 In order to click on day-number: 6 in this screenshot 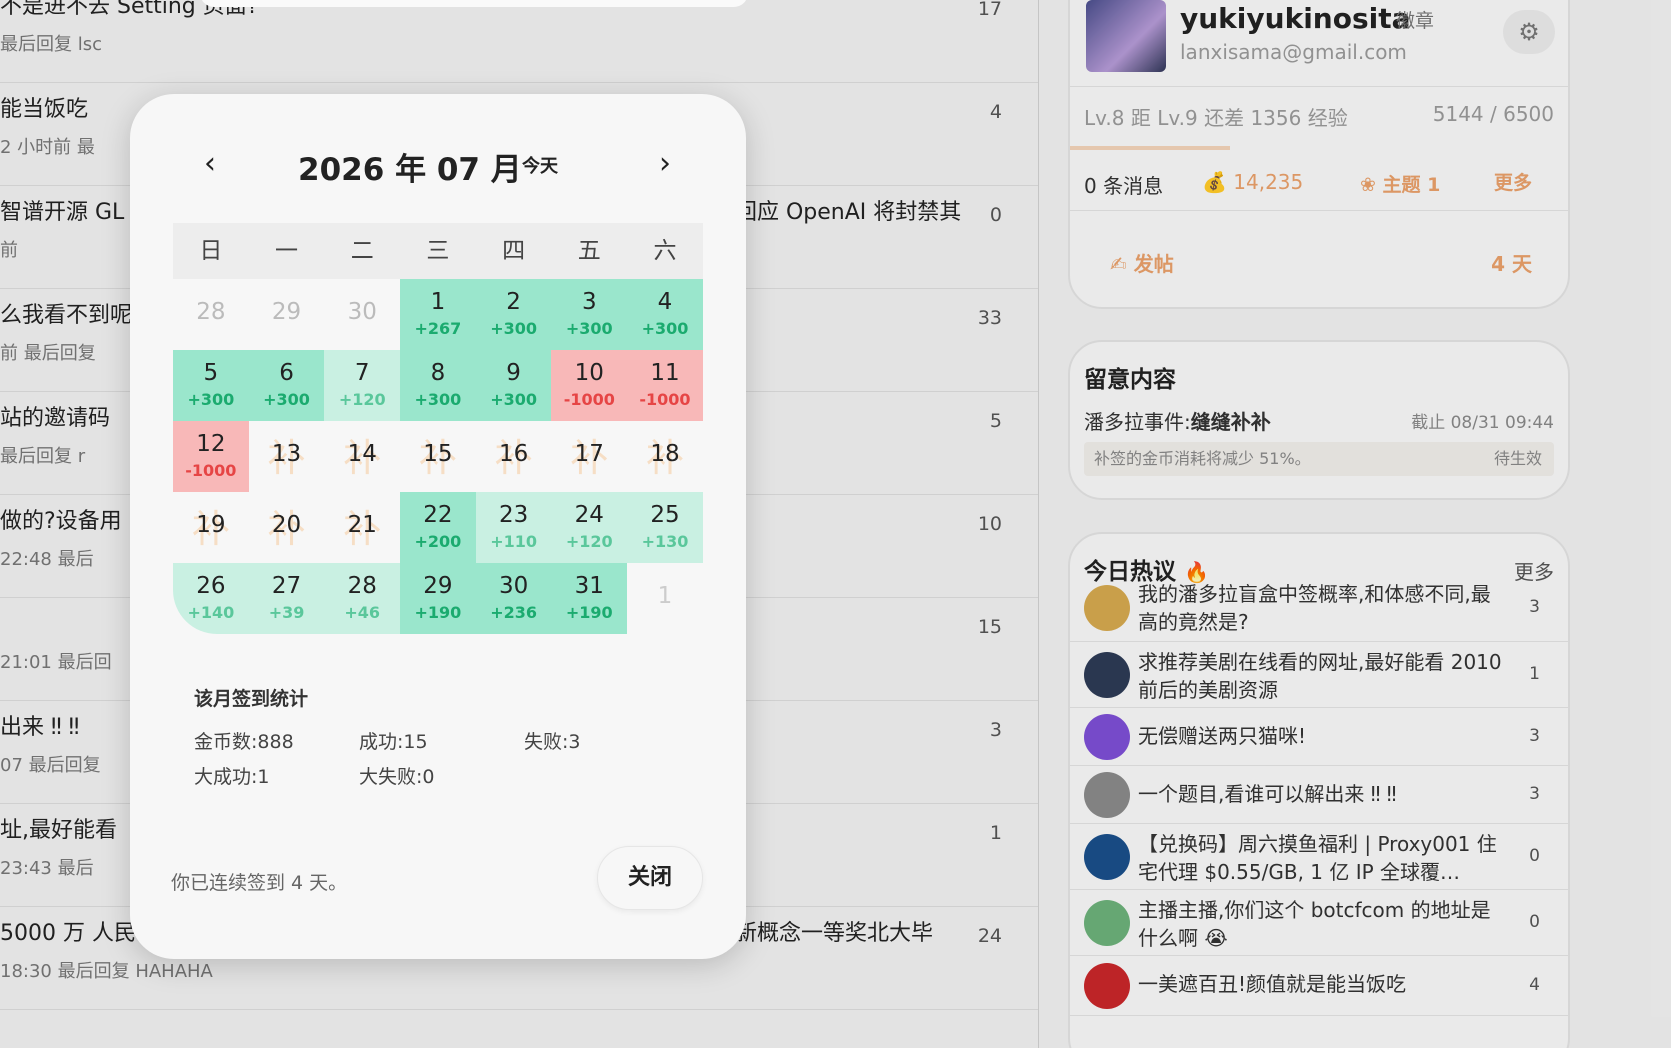, I will do `click(286, 373)`.